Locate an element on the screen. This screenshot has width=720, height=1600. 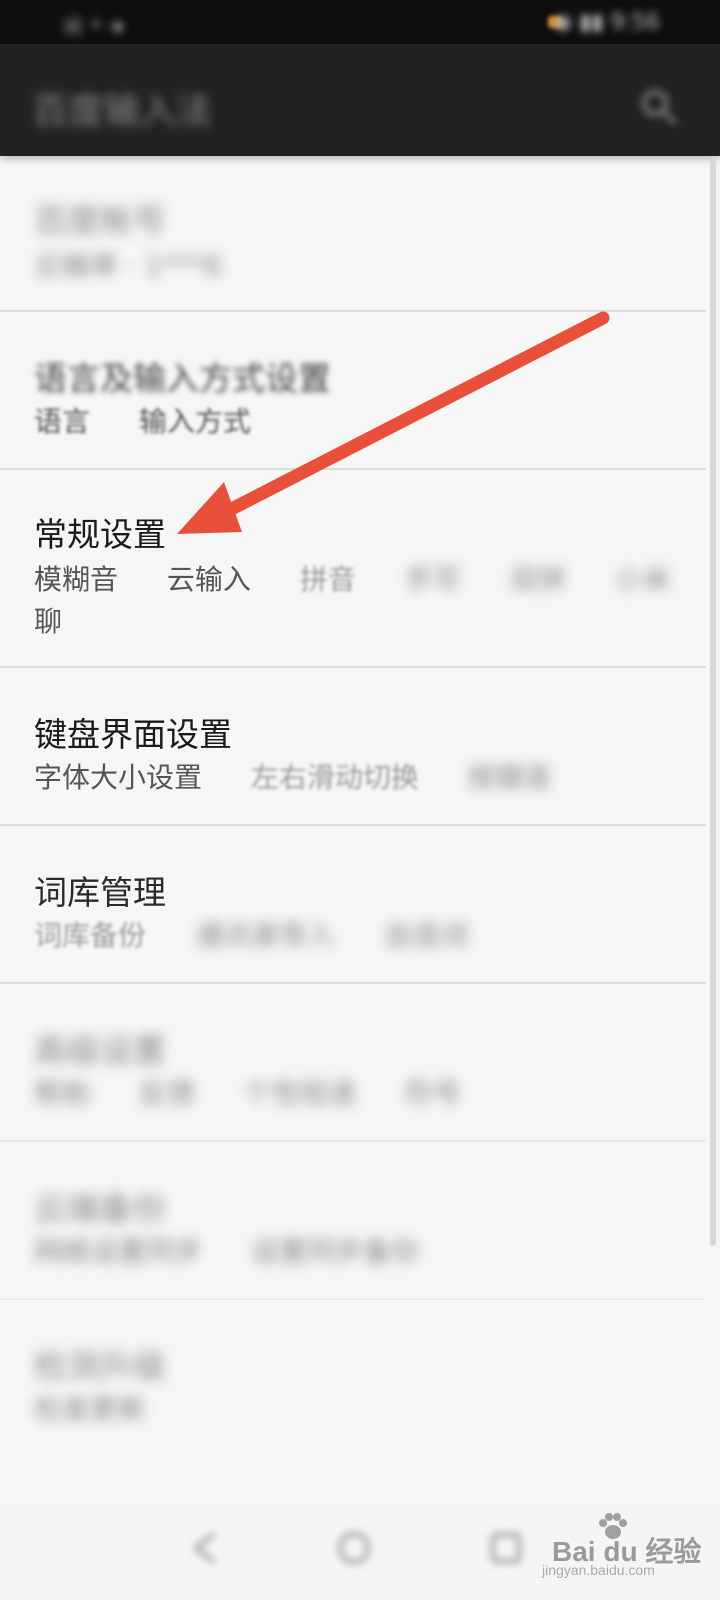
item-subtitle-wrap: 聊 is located at coordinates (48, 621).